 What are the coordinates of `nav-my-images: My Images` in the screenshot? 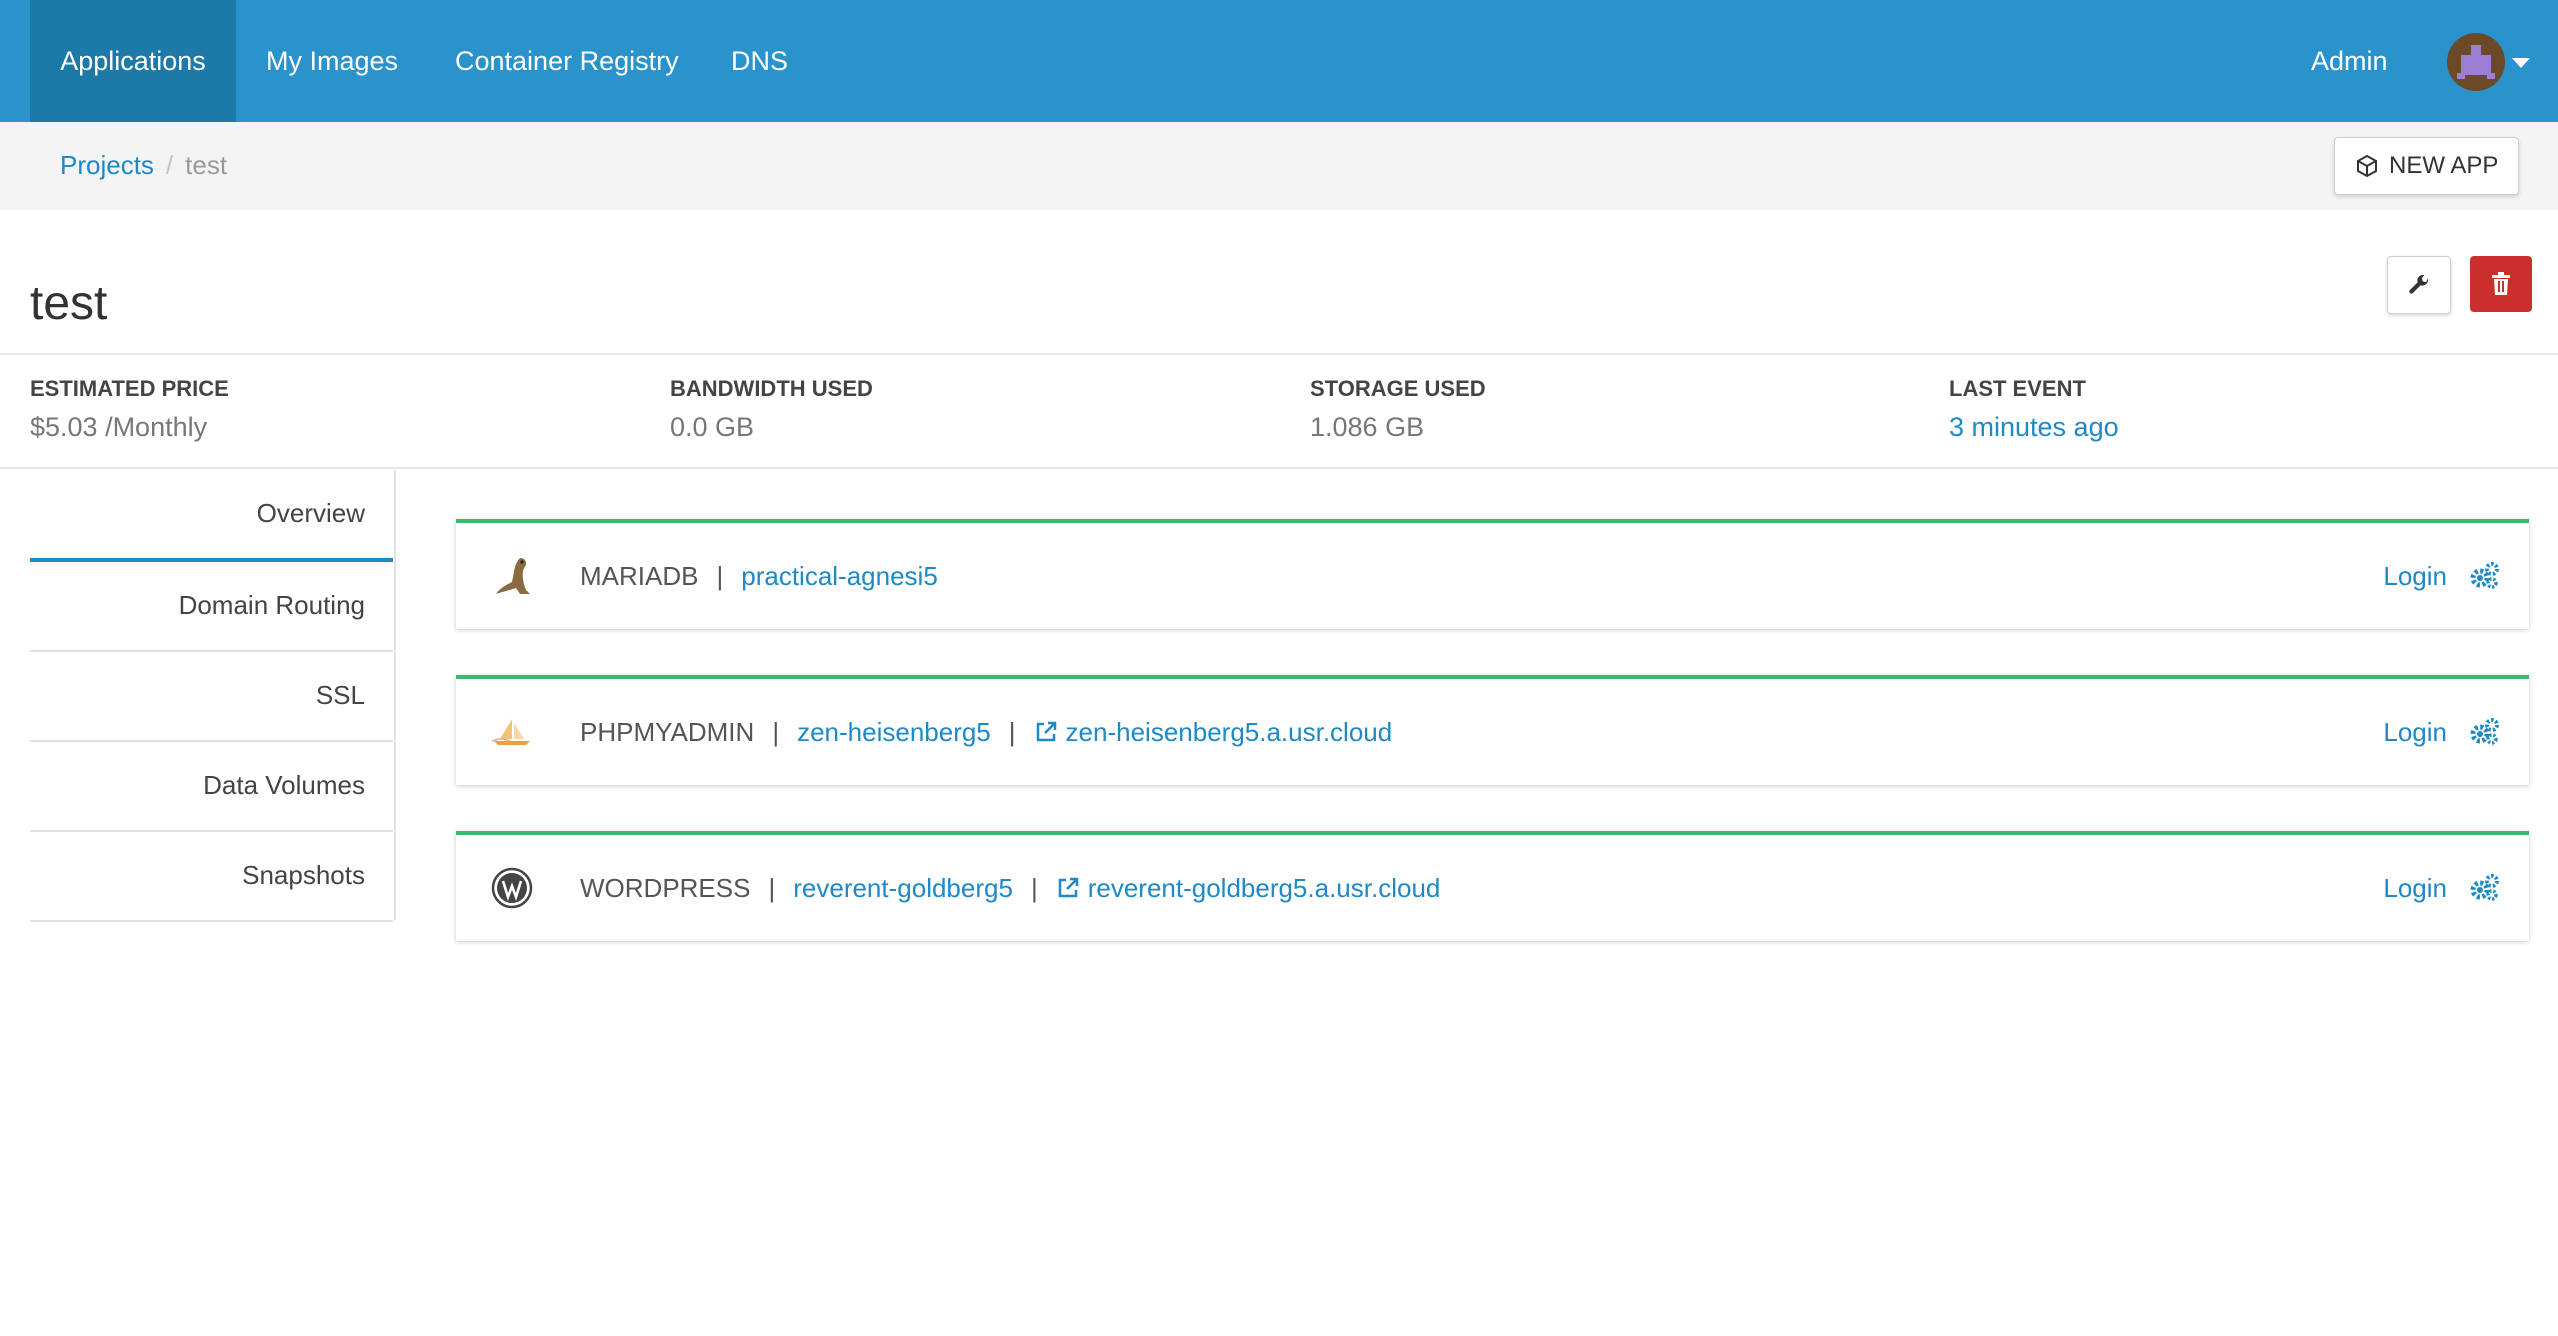 It's located at (332, 61).